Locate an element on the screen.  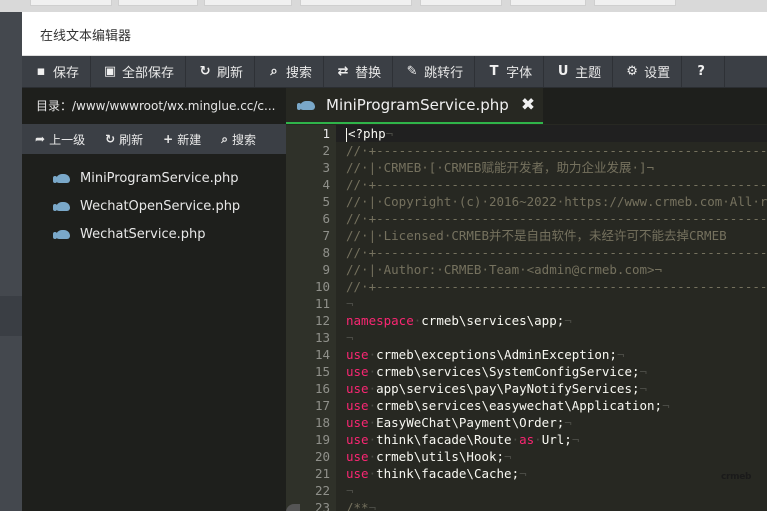
file-list-item: WechatService.php is located at coordinates (154, 234).